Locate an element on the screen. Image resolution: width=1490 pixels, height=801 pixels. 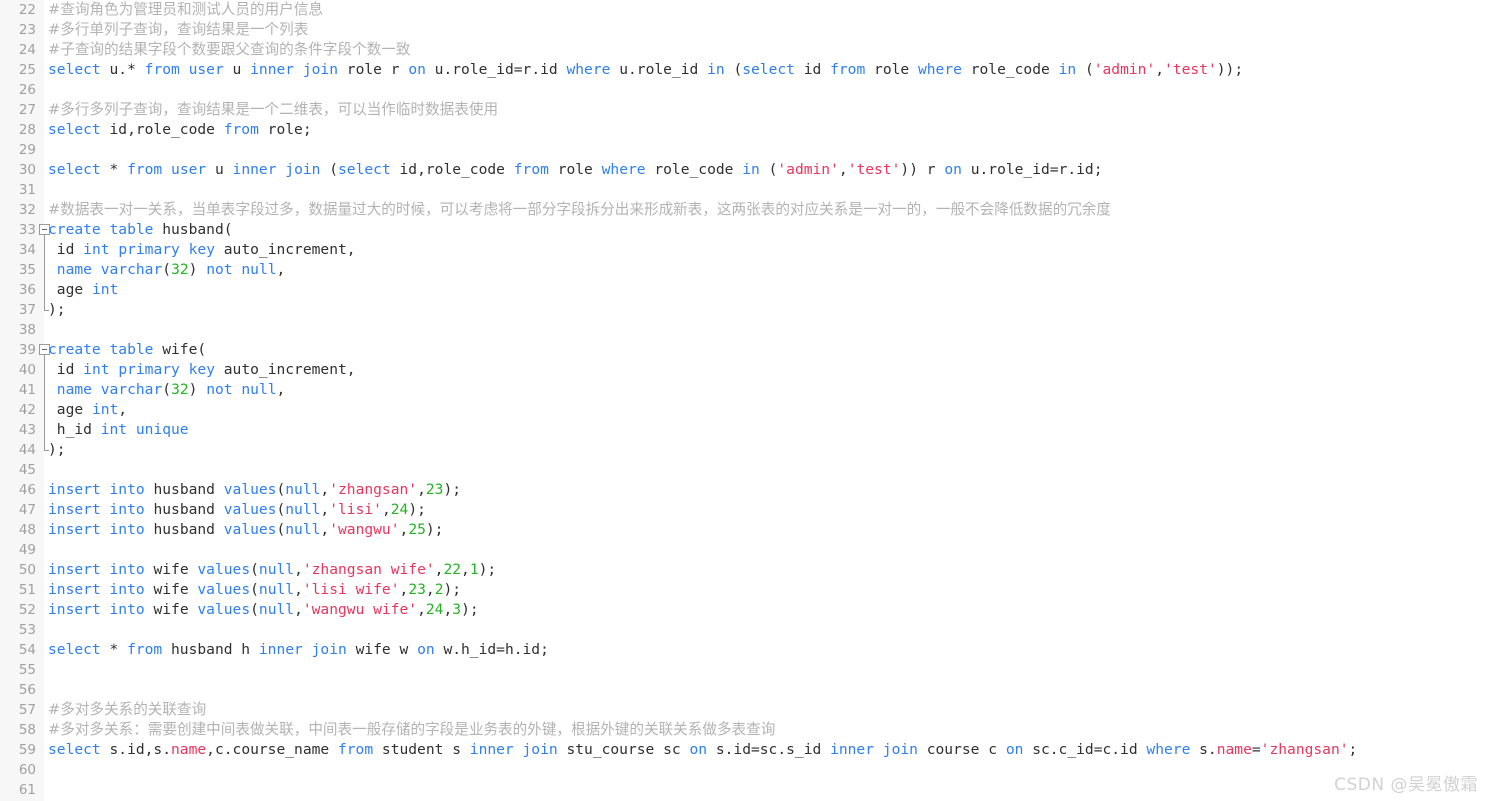
line-number: 28 is located at coordinates (27, 130).